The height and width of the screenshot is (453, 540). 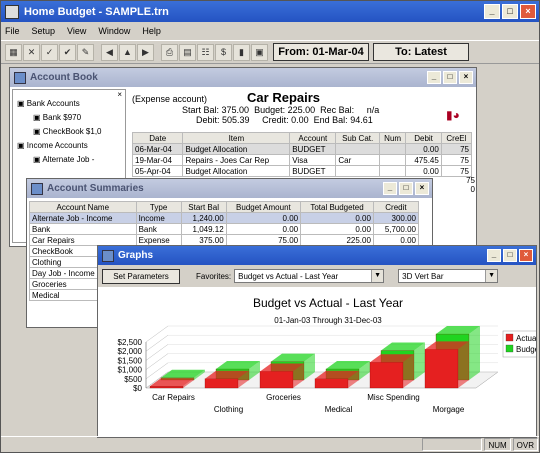 What do you see at coordinates (270, 11) in the screenshot?
I see `app-titlebar: Home Budget - SAMPLE.trn _ □ ×` at bounding box center [270, 11].